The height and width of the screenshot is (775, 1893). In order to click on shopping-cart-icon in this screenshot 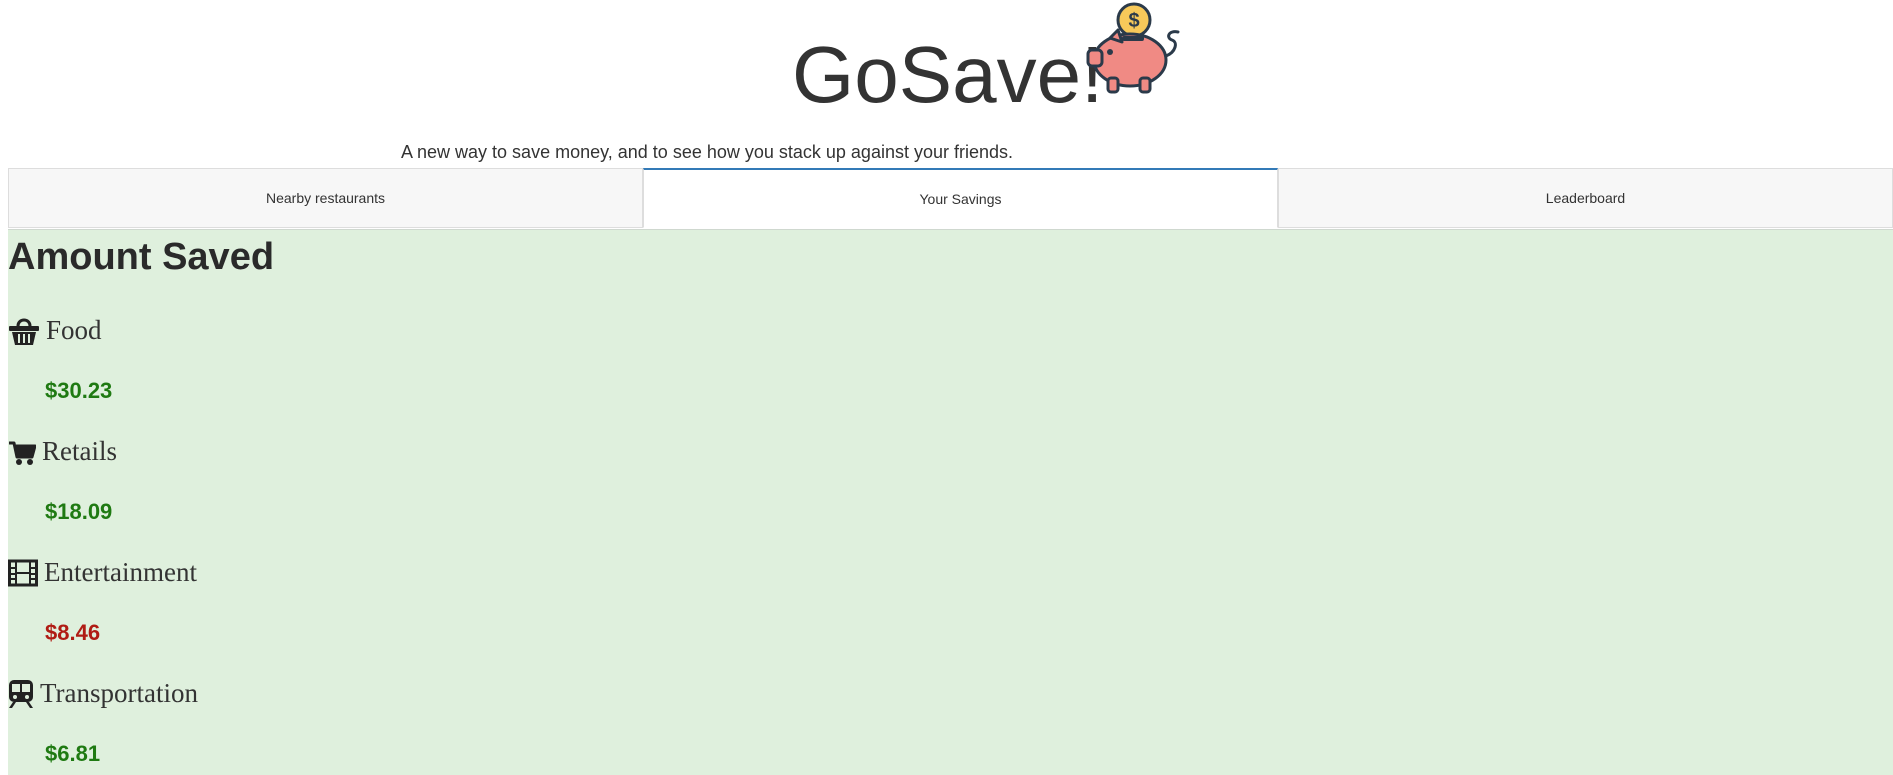, I will do `click(22, 453)`.